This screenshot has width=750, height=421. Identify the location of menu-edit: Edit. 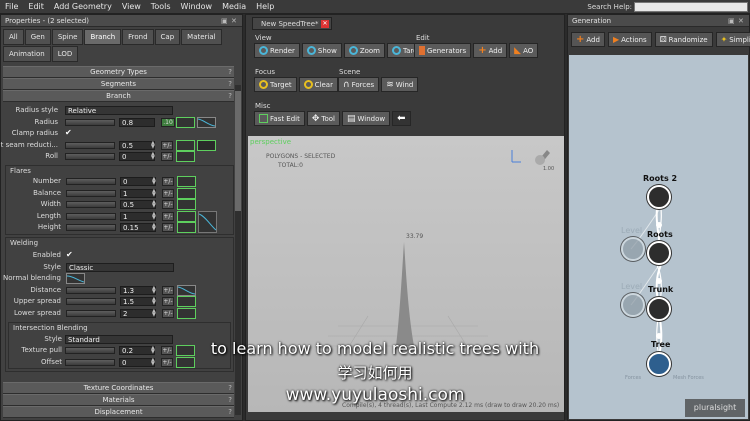
(36, 7).